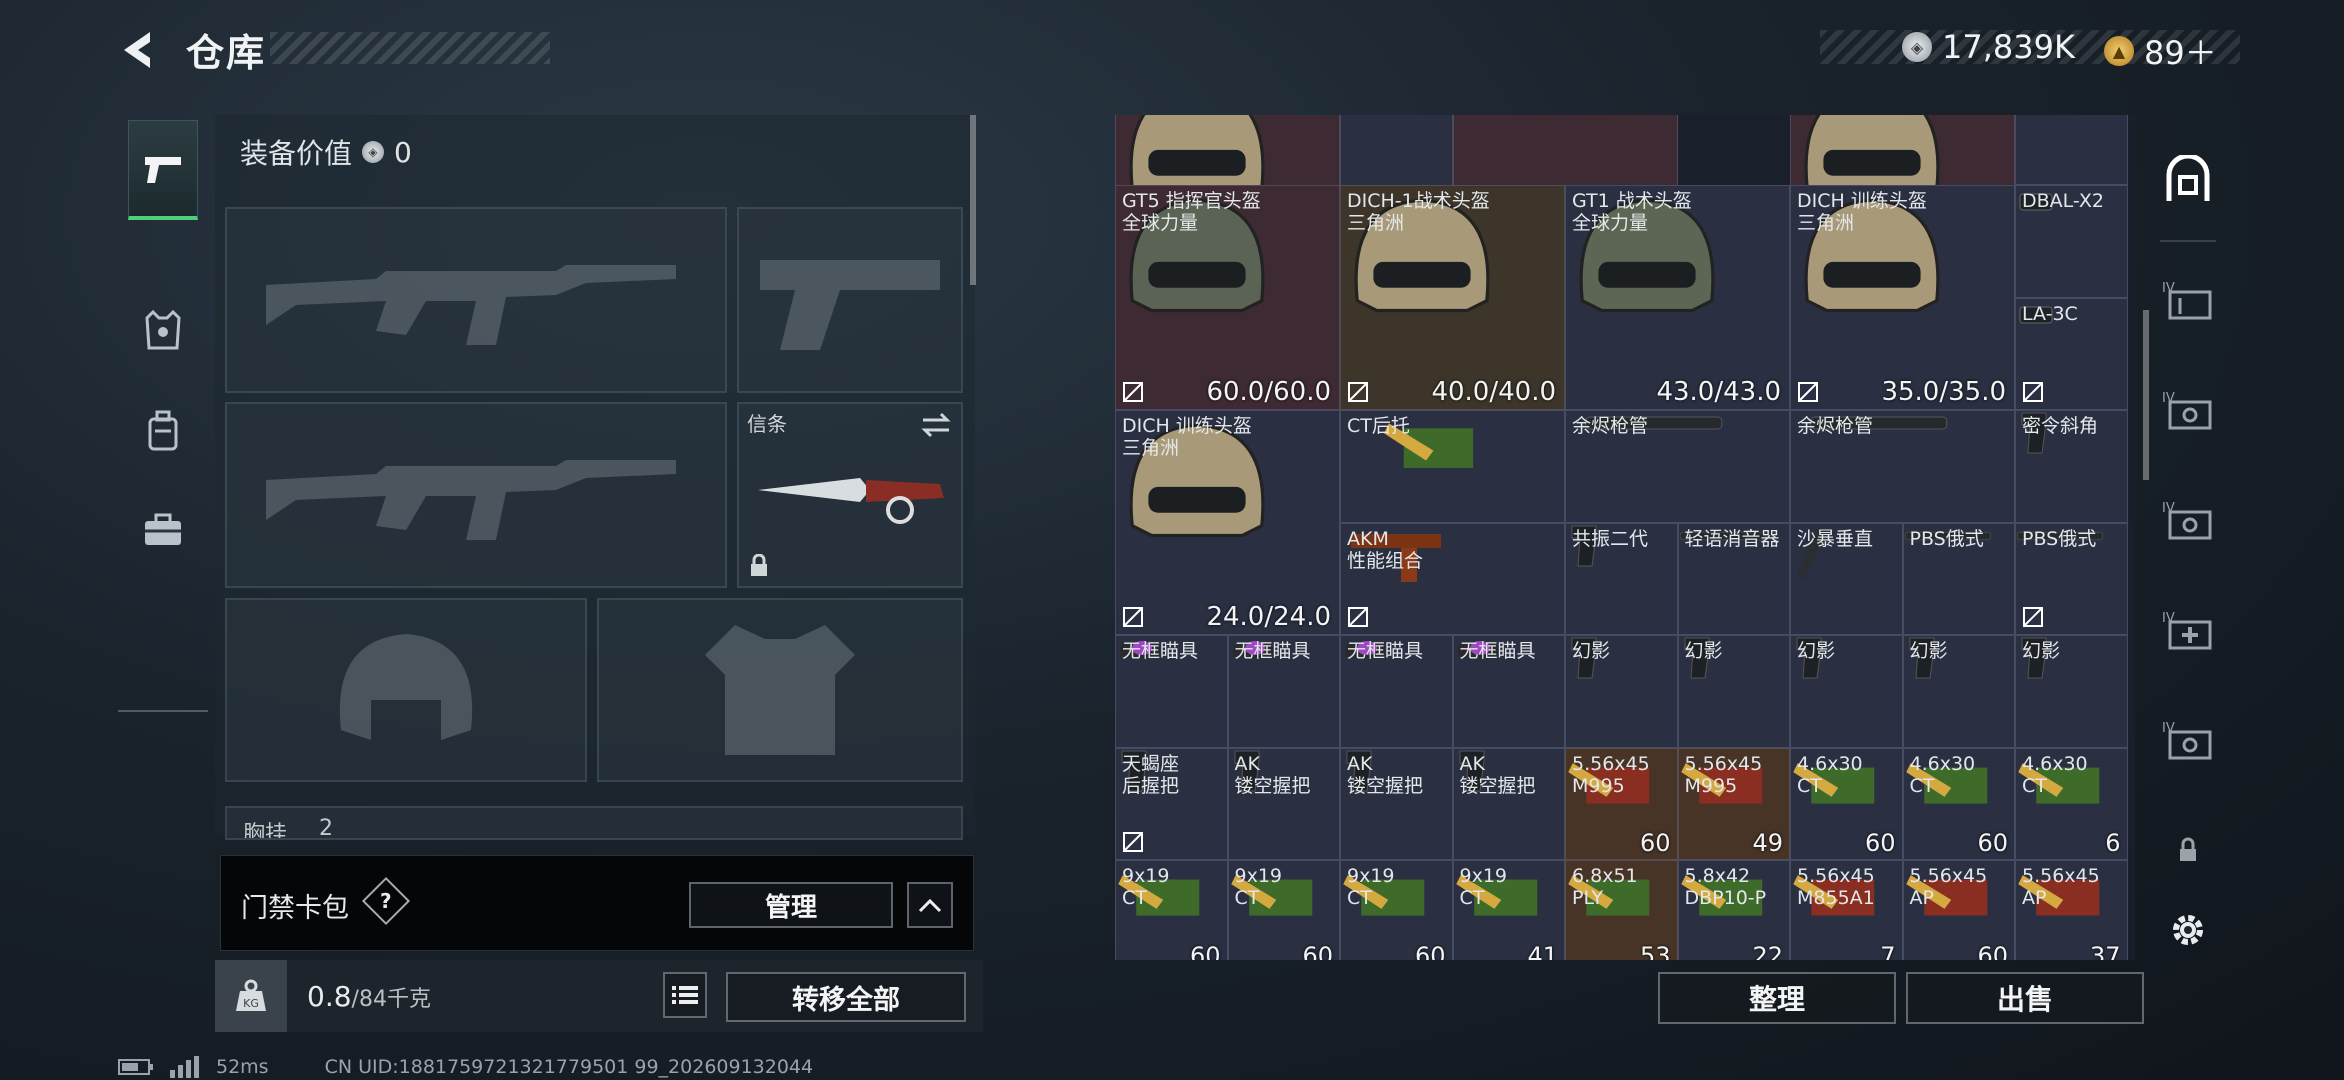 The width and height of the screenshot is (2344, 1080). Describe the element at coordinates (2188, 180) in the screenshot. I see `tab-safe-box` at that location.